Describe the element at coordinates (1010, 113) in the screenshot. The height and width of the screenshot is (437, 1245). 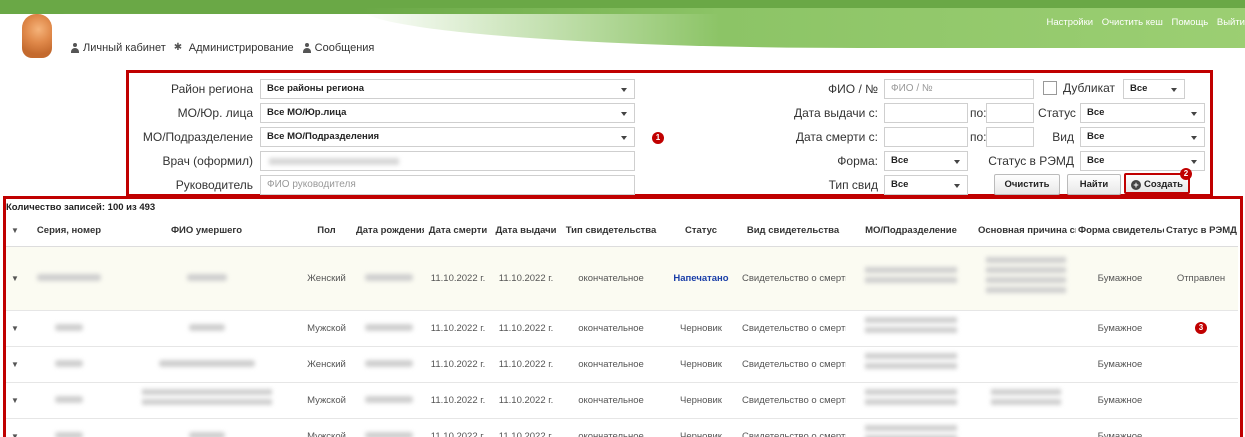
I see `issue-to-input` at that location.